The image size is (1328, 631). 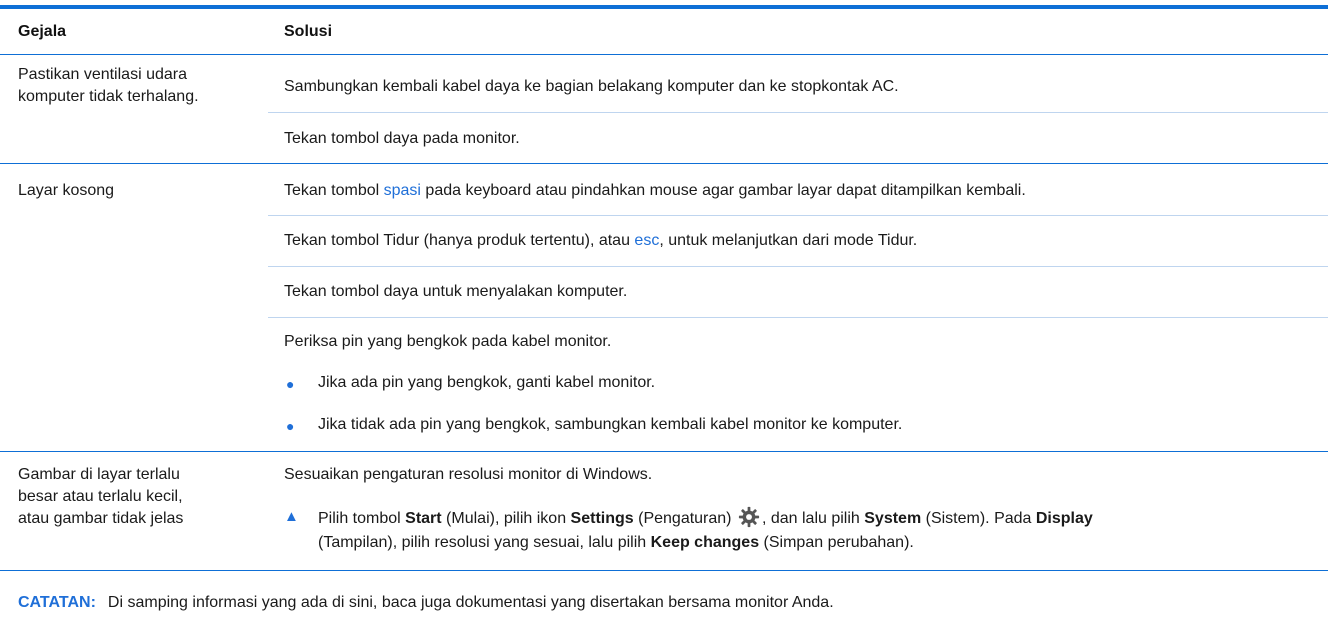 What do you see at coordinates (101, 518) in the screenshot?
I see `symptom-resolution-line3: atau gambar tidak jelas` at bounding box center [101, 518].